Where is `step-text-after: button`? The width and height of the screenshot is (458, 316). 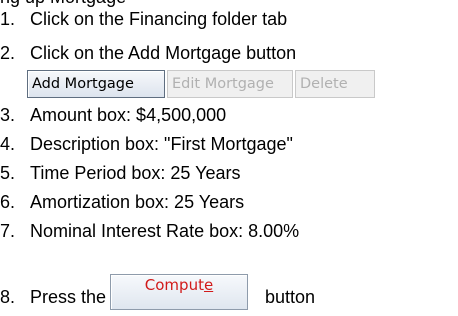
step-text-after: button is located at coordinates (290, 297).